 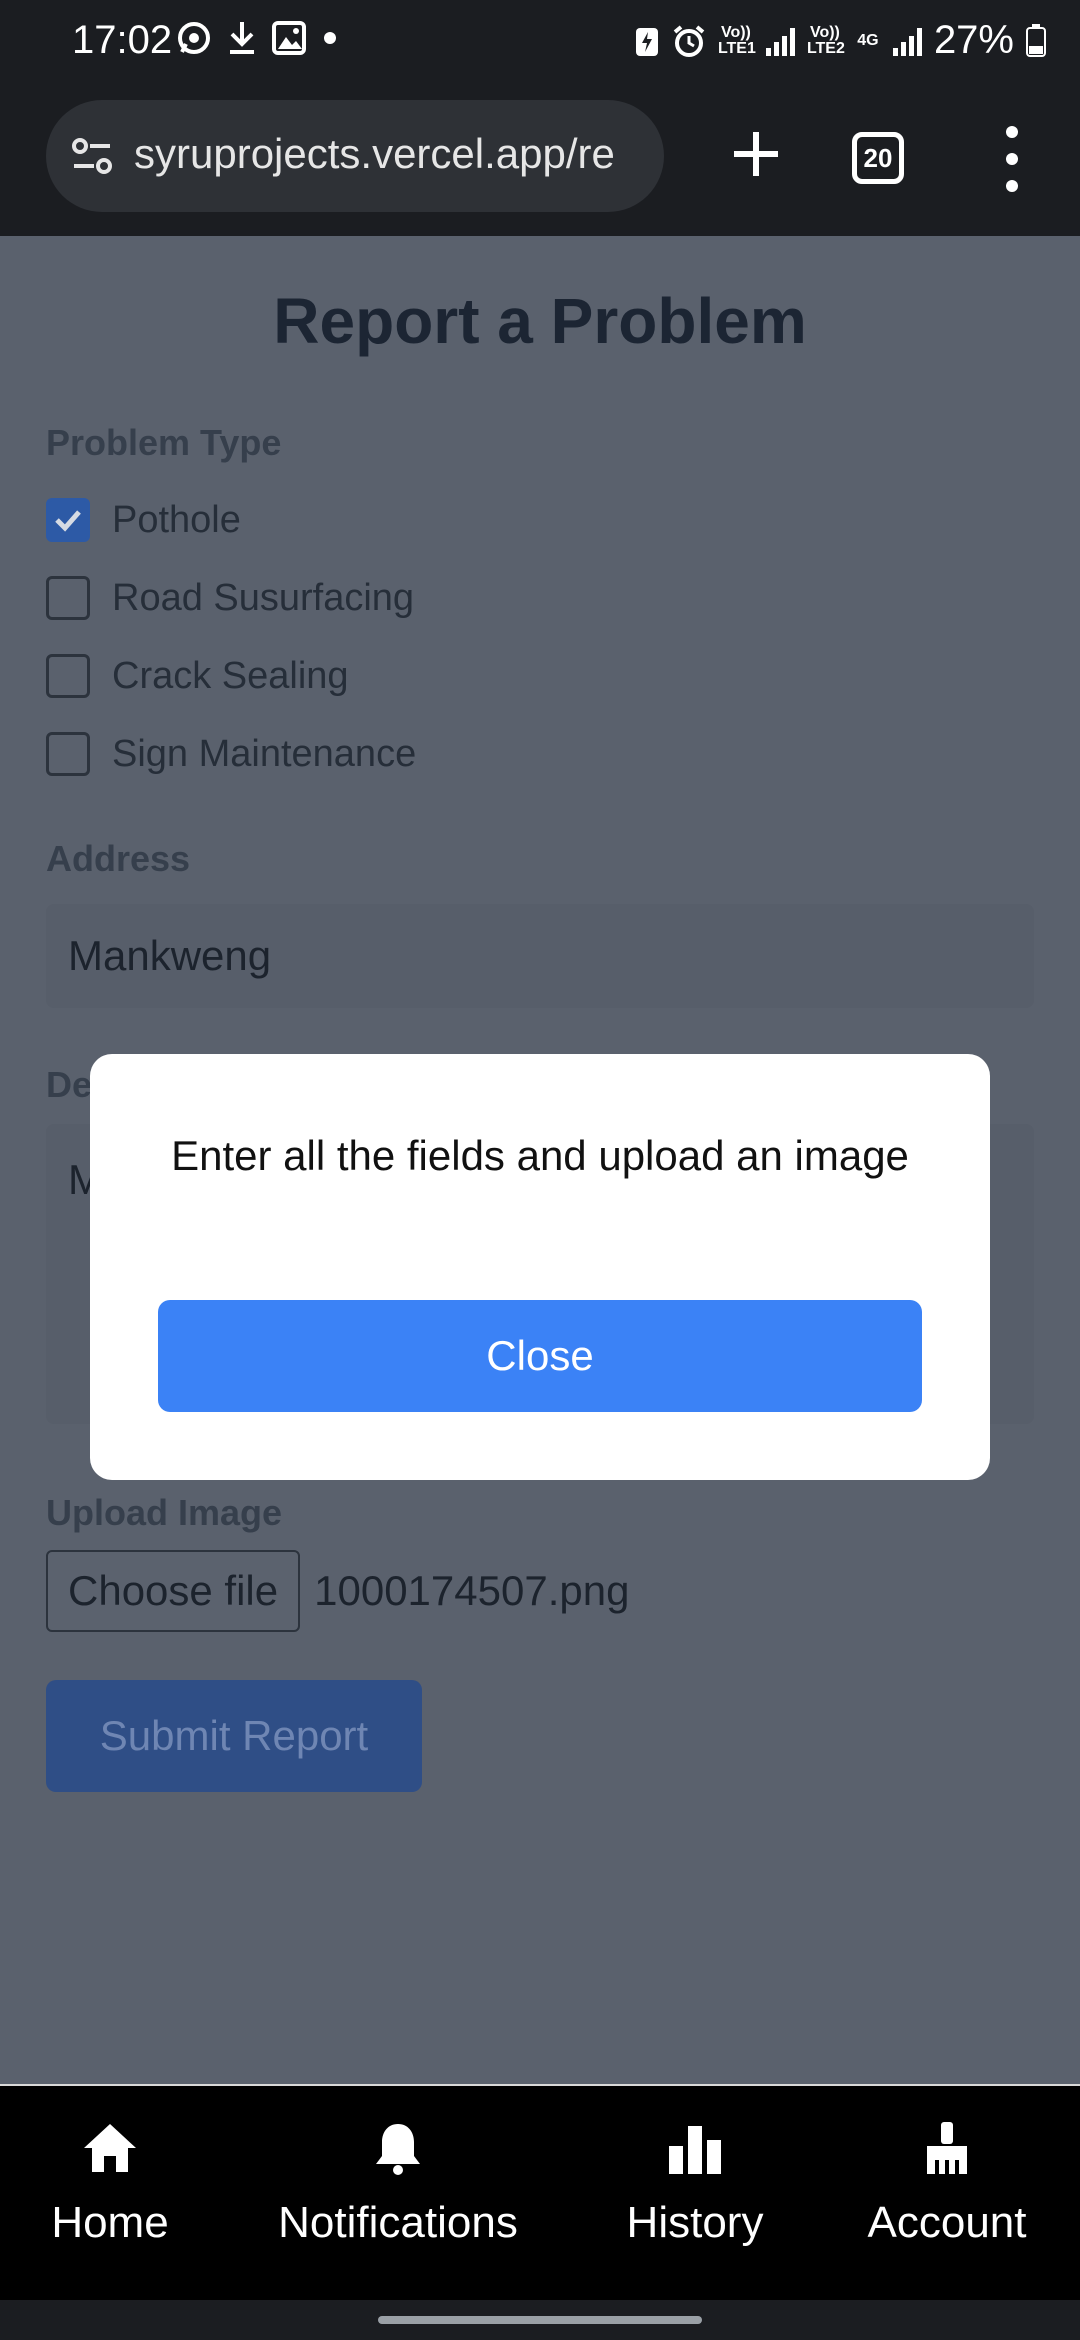 What do you see at coordinates (230, 675) in the screenshot?
I see `checkbox-label: Crack Sealing` at bounding box center [230, 675].